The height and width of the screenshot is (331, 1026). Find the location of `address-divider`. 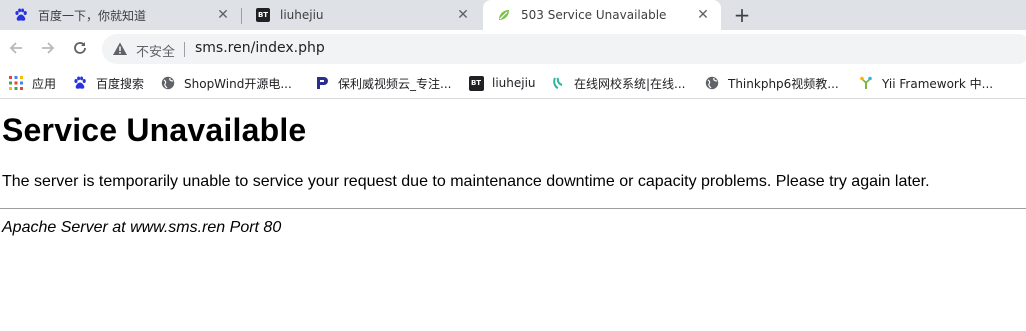

address-divider is located at coordinates (184, 49).